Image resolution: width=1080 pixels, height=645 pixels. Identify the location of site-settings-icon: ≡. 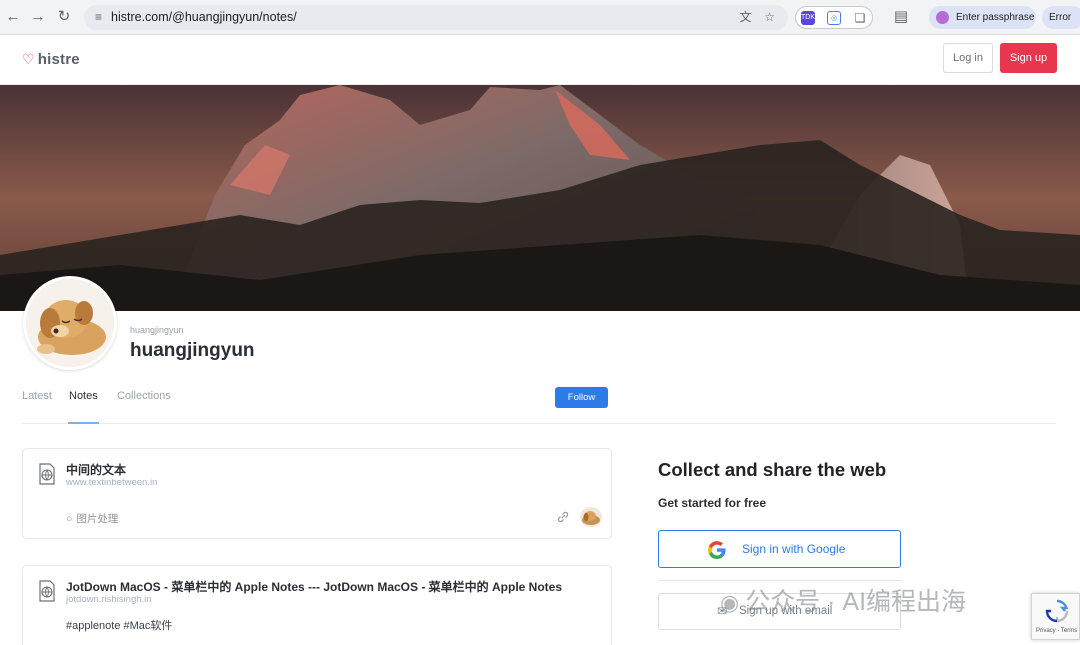
(98, 17).